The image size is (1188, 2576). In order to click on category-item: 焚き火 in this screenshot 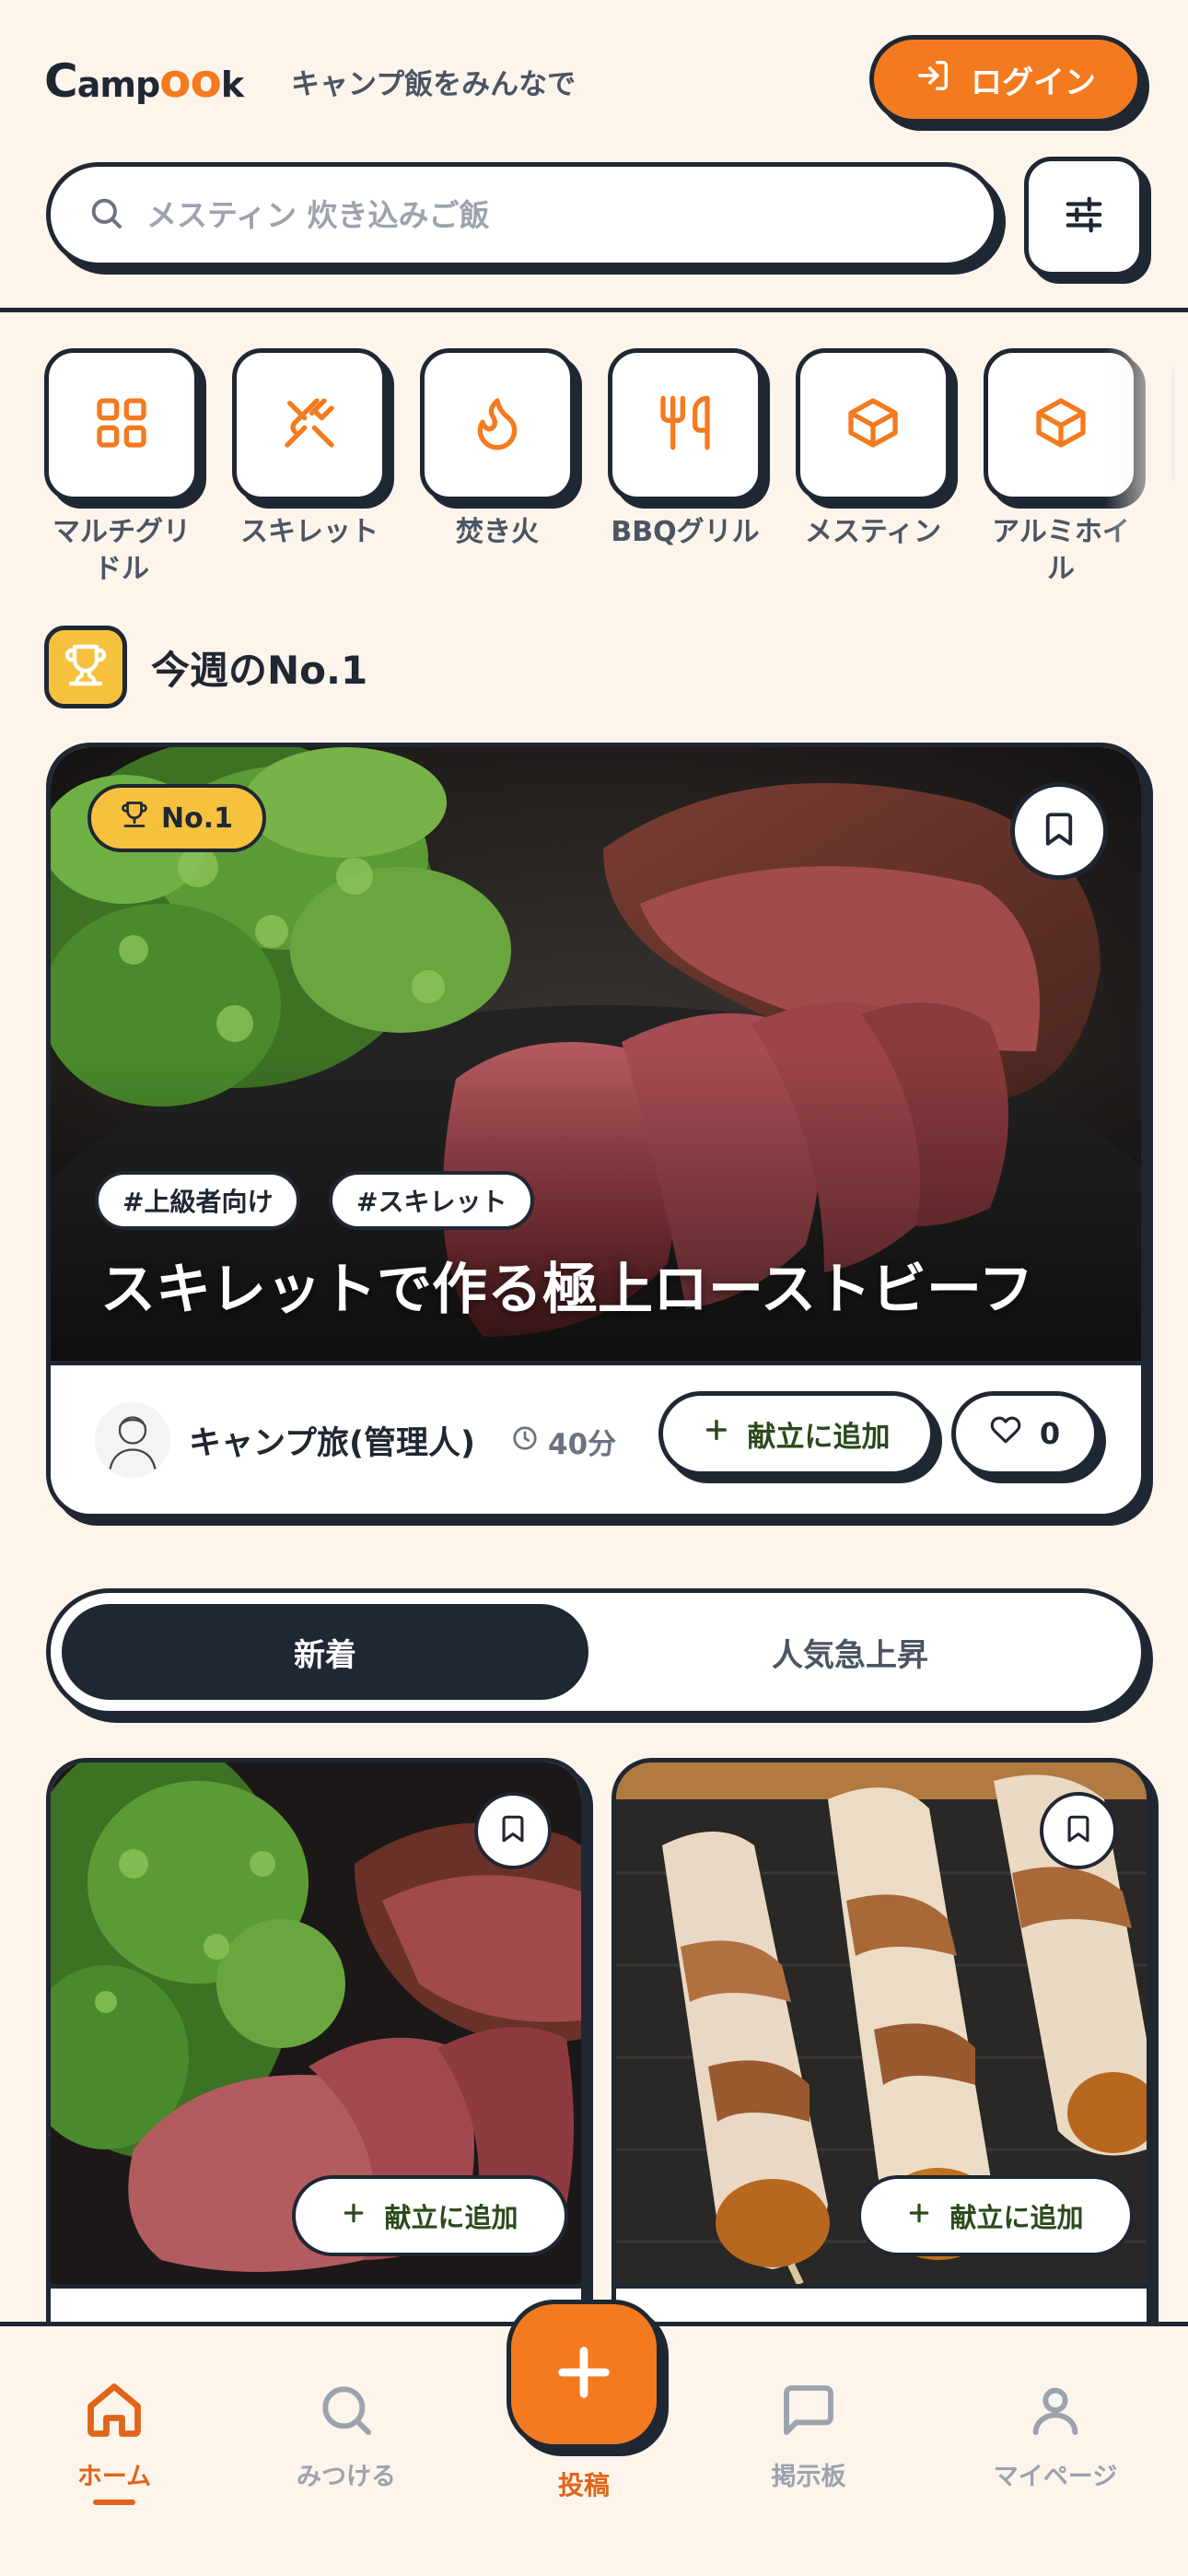, I will do `click(497, 449)`.